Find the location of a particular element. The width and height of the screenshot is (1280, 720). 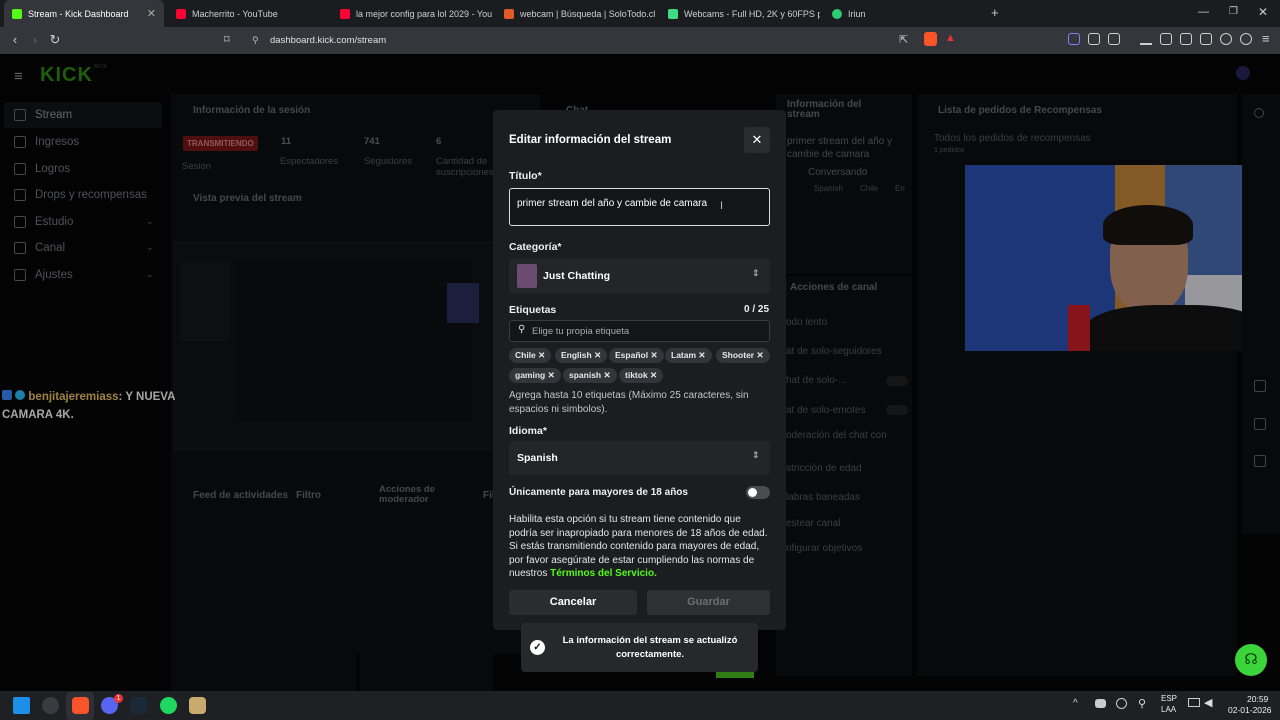

modal-title: Editar información del stream is located at coordinates (590, 140).